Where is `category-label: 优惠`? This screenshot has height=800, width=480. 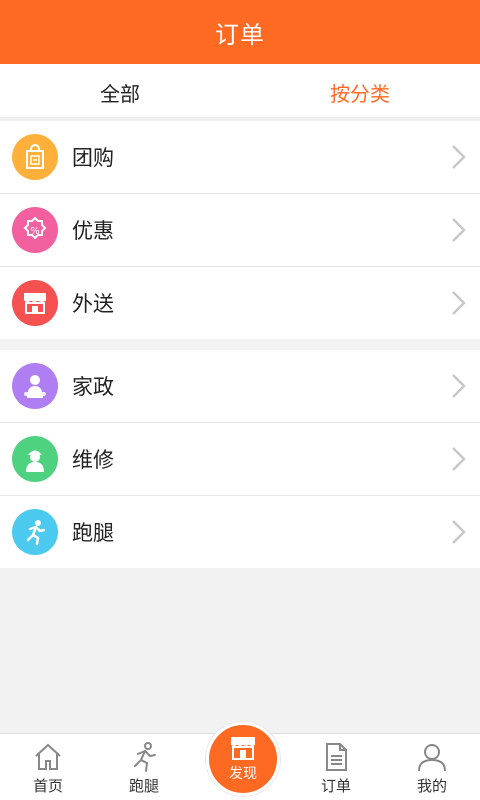
category-label: 优惠 is located at coordinates (93, 231).